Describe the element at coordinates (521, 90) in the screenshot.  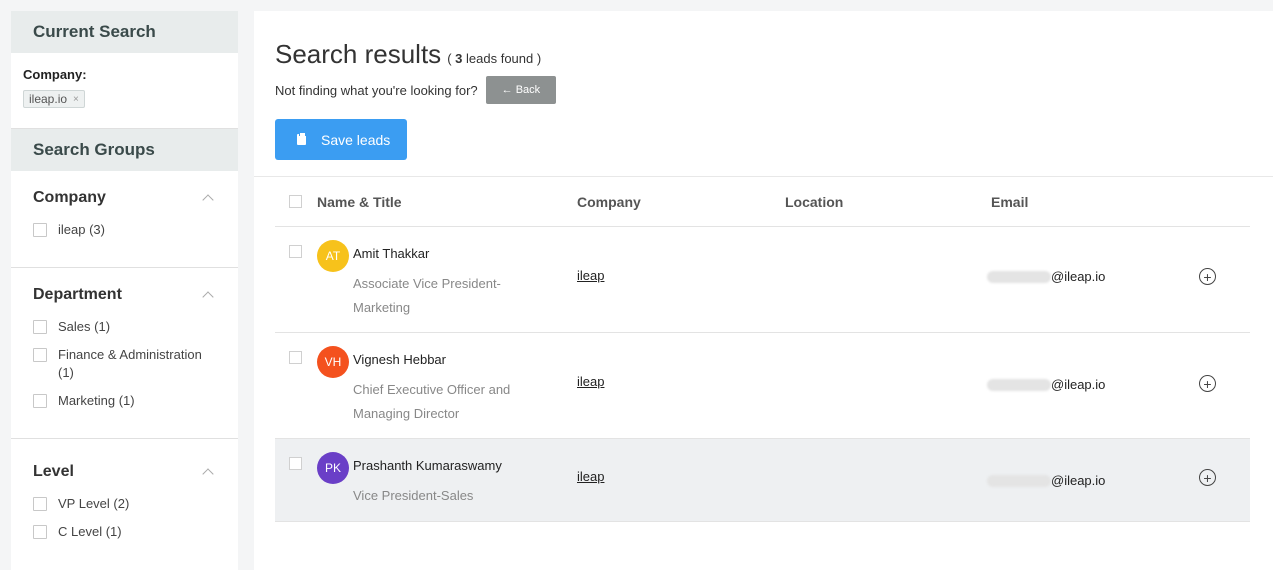
I see `back-button: ← Back` at that location.